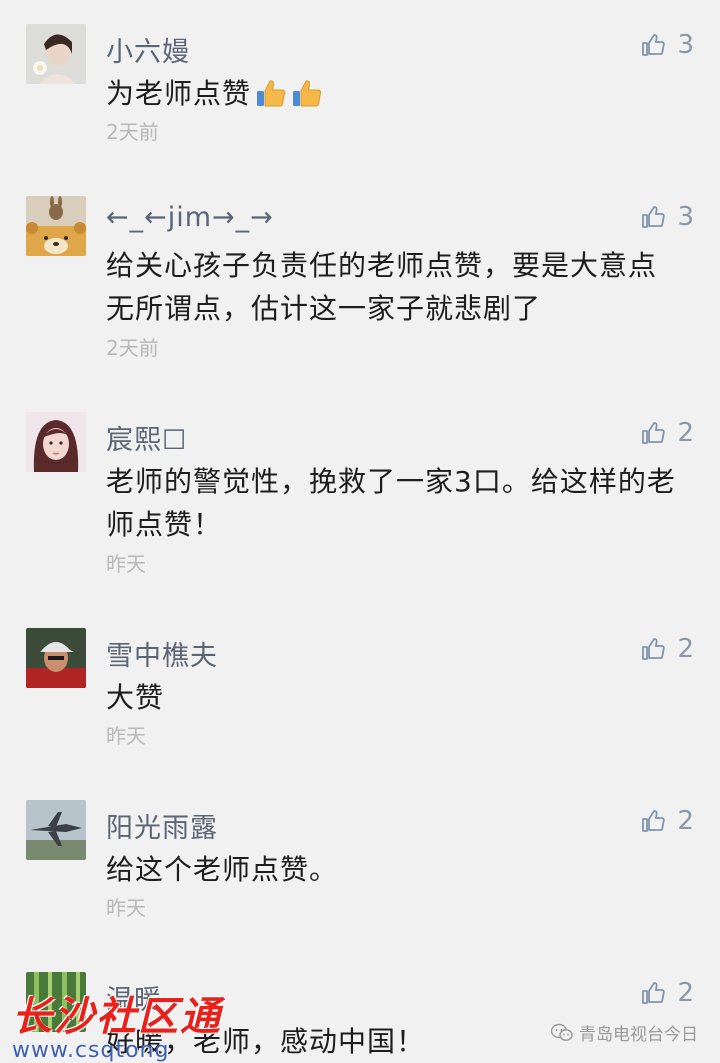 The height and width of the screenshot is (1063, 720). Describe the element at coordinates (162, 653) in the screenshot. I see `commenter-name: 雪中樵夫` at that location.